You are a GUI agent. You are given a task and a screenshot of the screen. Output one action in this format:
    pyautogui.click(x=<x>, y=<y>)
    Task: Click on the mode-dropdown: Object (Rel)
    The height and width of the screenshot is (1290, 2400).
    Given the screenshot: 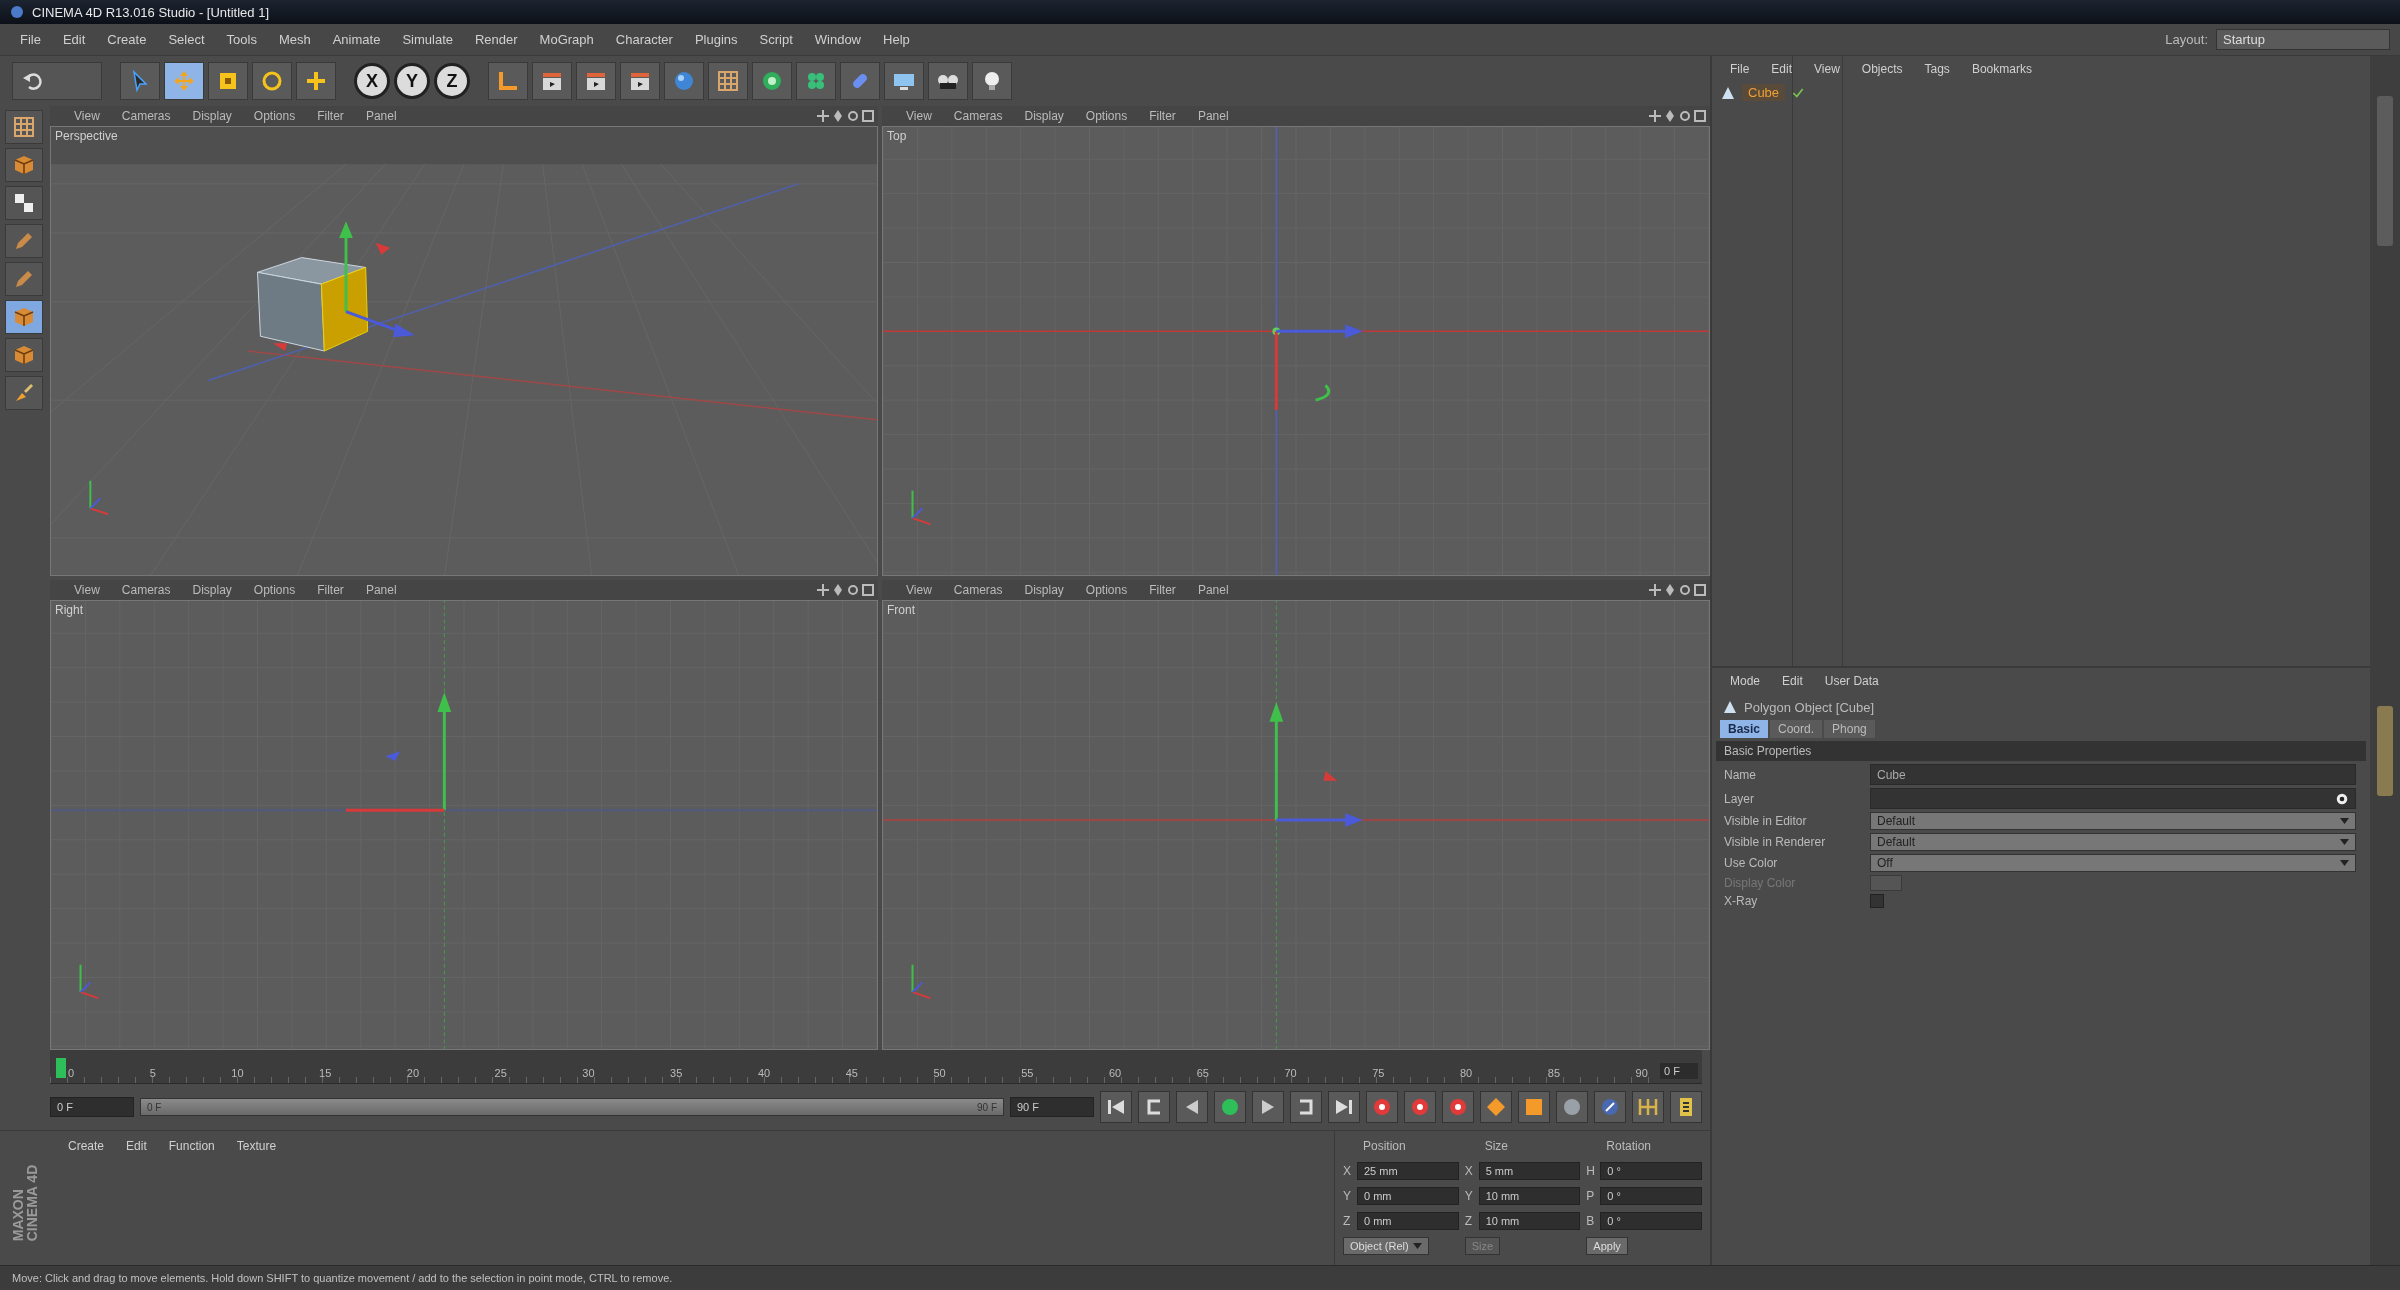 What is the action you would take?
    pyautogui.click(x=1386, y=1246)
    